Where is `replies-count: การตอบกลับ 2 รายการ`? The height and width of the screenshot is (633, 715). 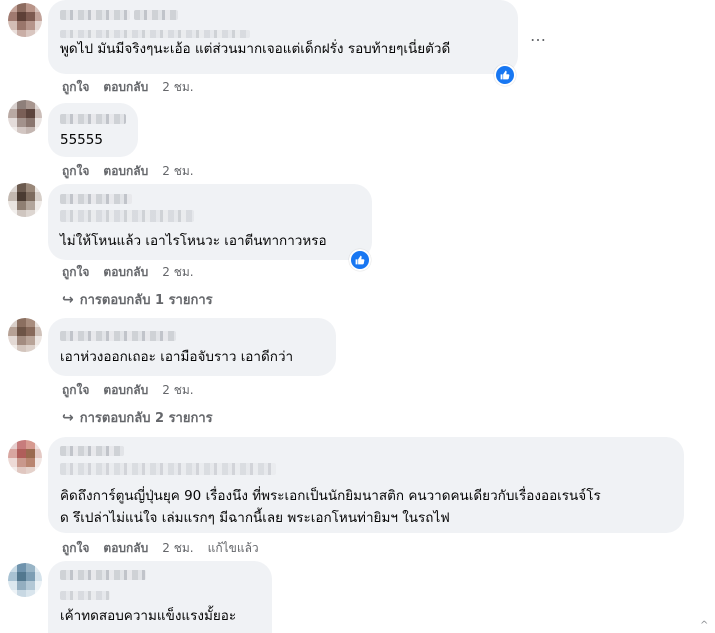 replies-count: การตอบกลับ 2 รายการ is located at coordinates (146, 418).